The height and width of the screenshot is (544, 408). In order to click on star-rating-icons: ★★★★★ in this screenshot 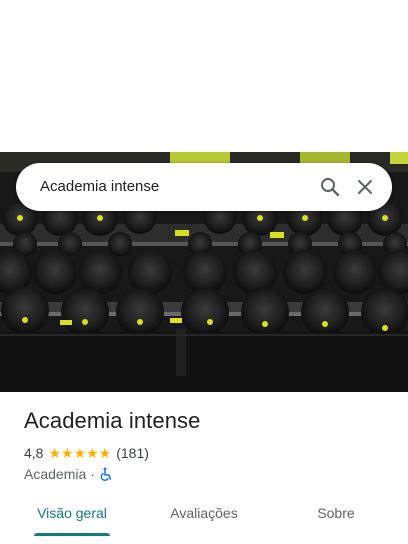, I will do `click(80, 453)`.